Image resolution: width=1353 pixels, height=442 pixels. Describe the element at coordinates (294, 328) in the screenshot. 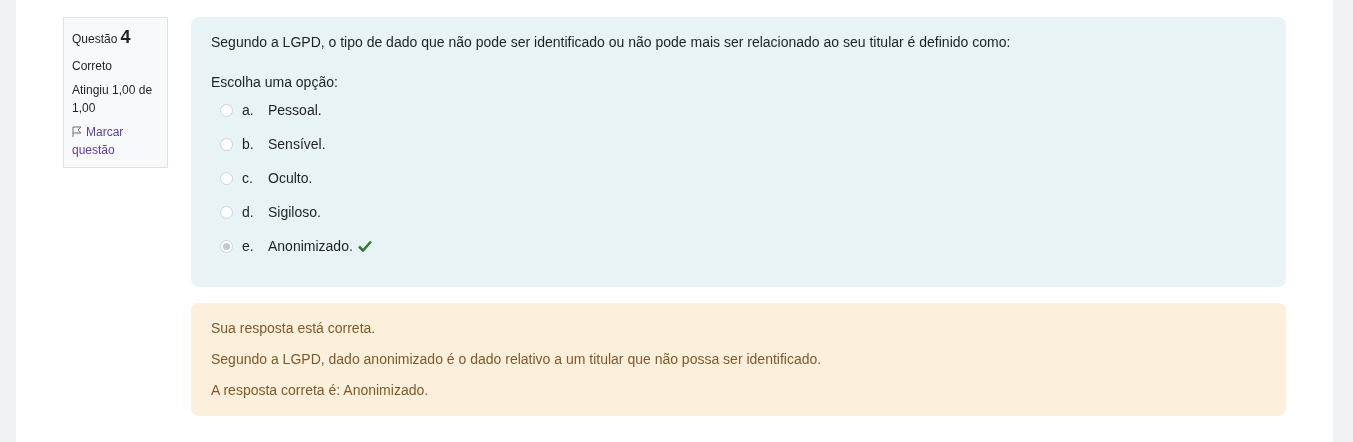

I see `feedback-text: Sua resposta está correta.` at that location.